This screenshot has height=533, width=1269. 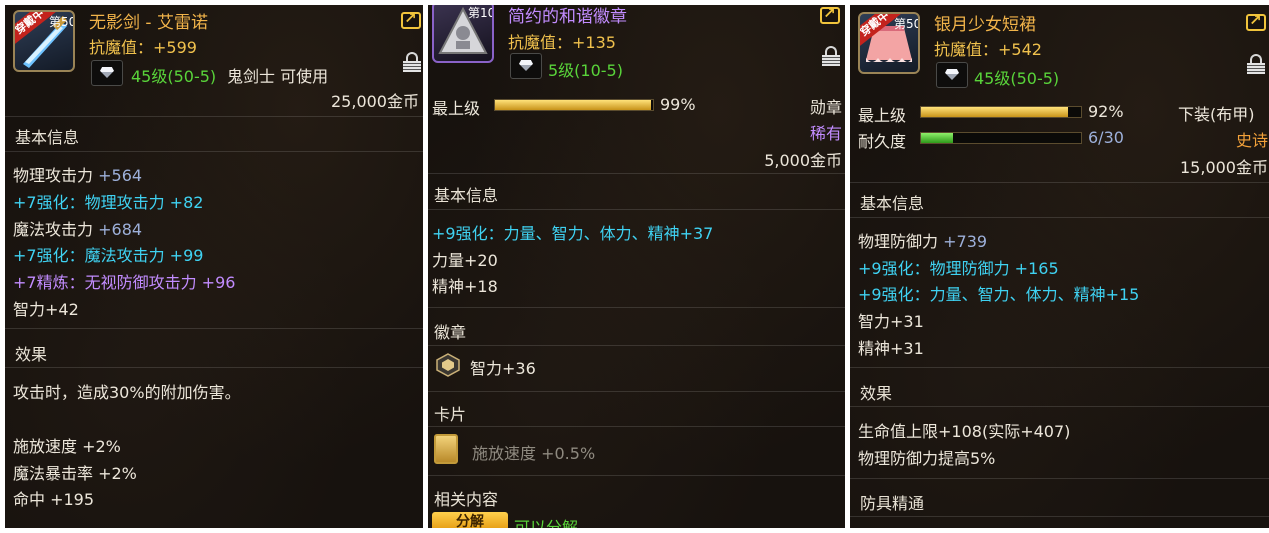 What do you see at coordinates (1224, 167) in the screenshot?
I see `item-price: 15,000金币` at bounding box center [1224, 167].